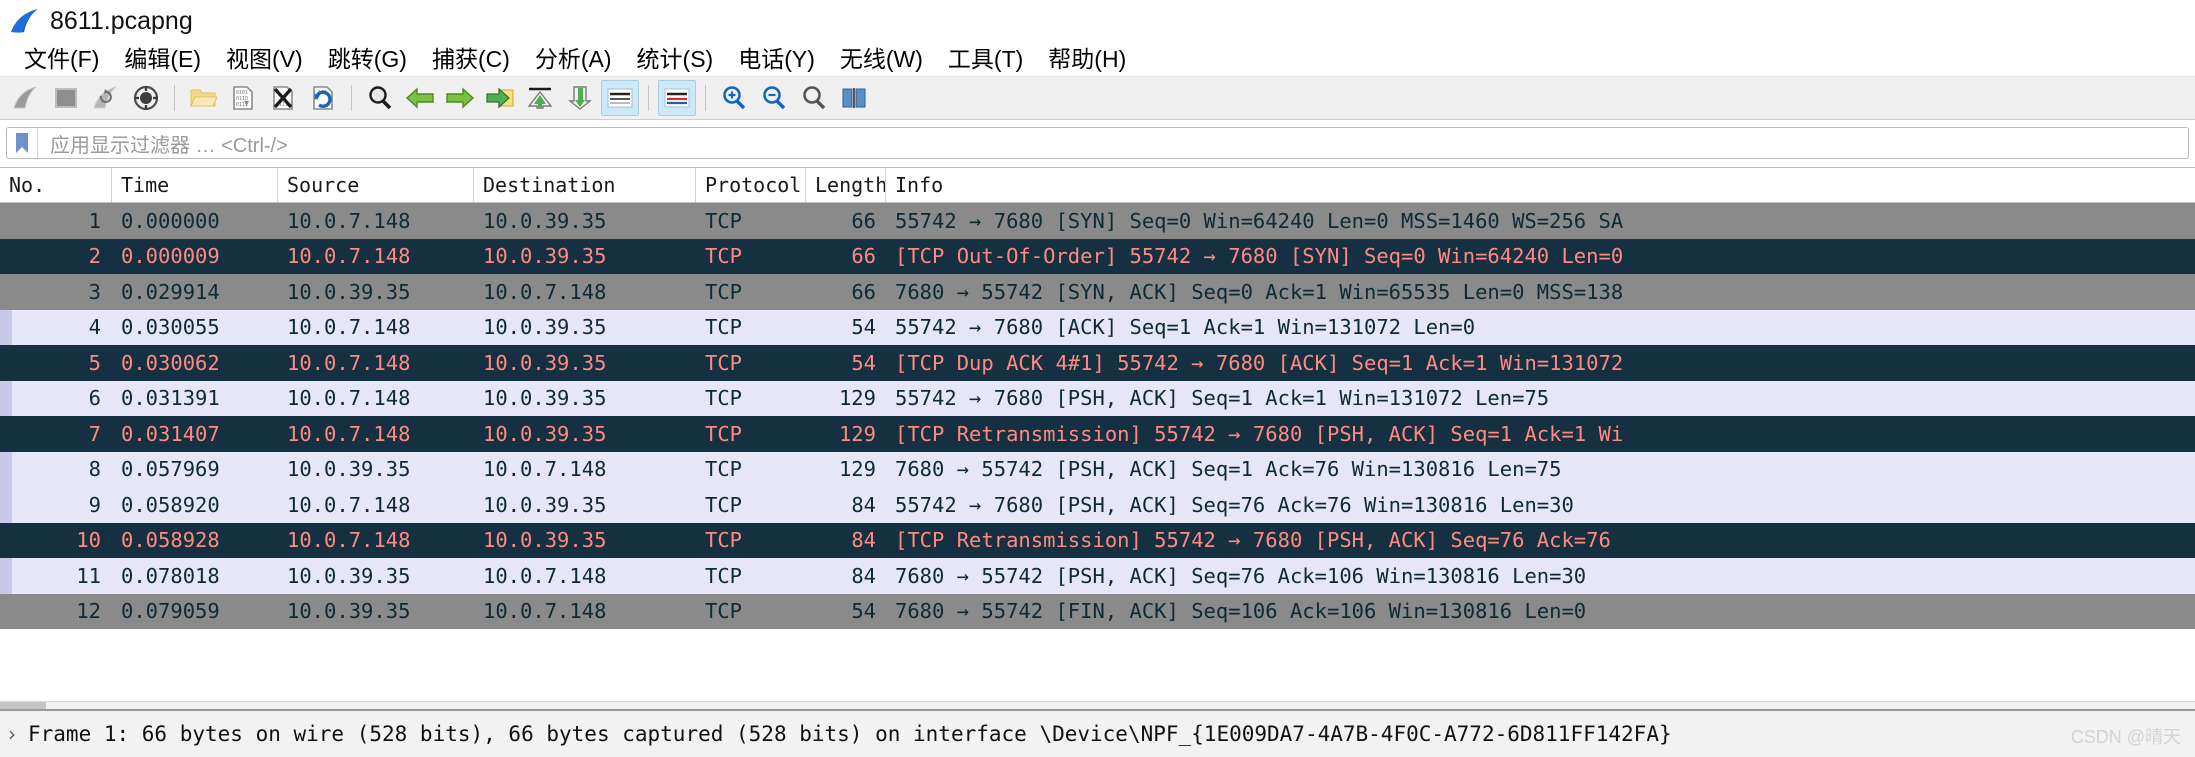 This screenshot has width=2195, height=757. I want to click on menu-analyze: 分析(A), so click(574, 59).